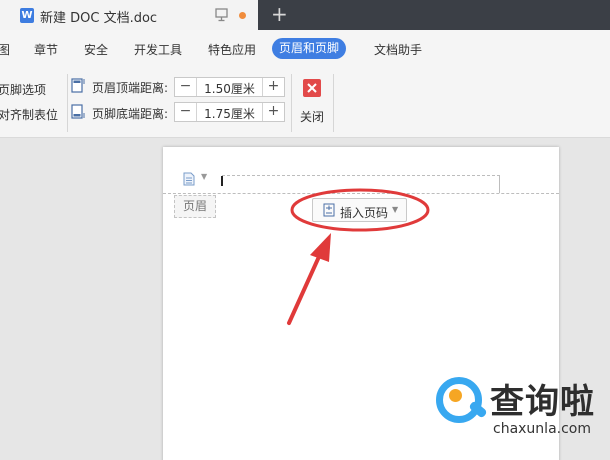 The width and height of the screenshot is (610, 460). Describe the element at coordinates (361, 184) in the screenshot. I see `header-area` at that location.